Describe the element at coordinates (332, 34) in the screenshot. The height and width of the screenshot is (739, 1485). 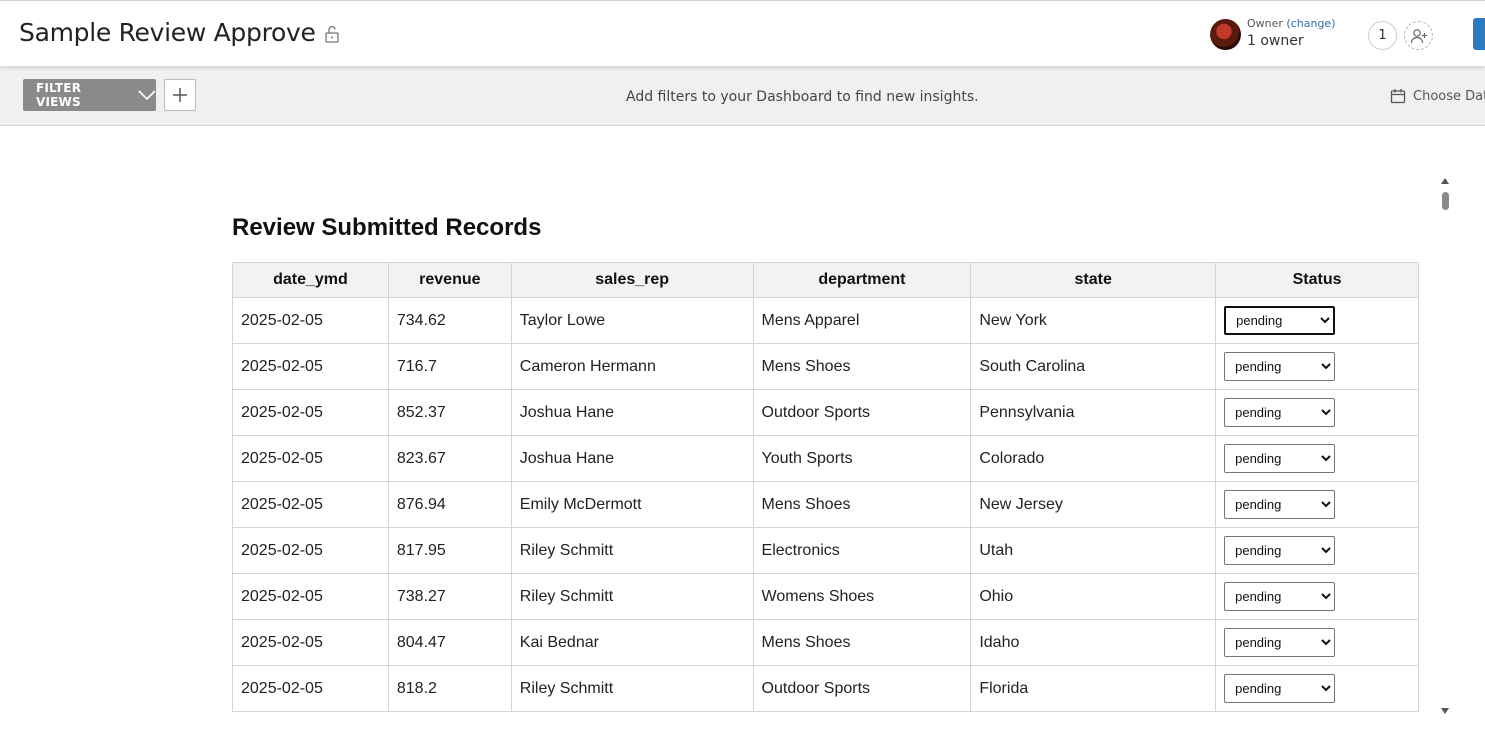
I see `unlock-icon` at that location.